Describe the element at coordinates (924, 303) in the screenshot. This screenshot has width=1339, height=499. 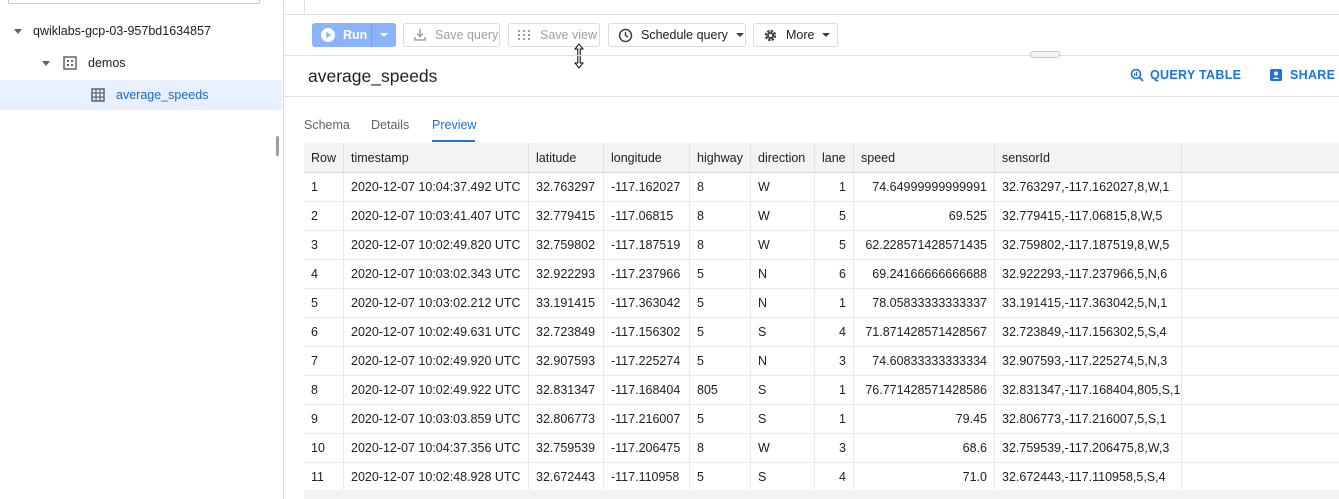
I see `cell-speed: 78.05833333333337` at that location.